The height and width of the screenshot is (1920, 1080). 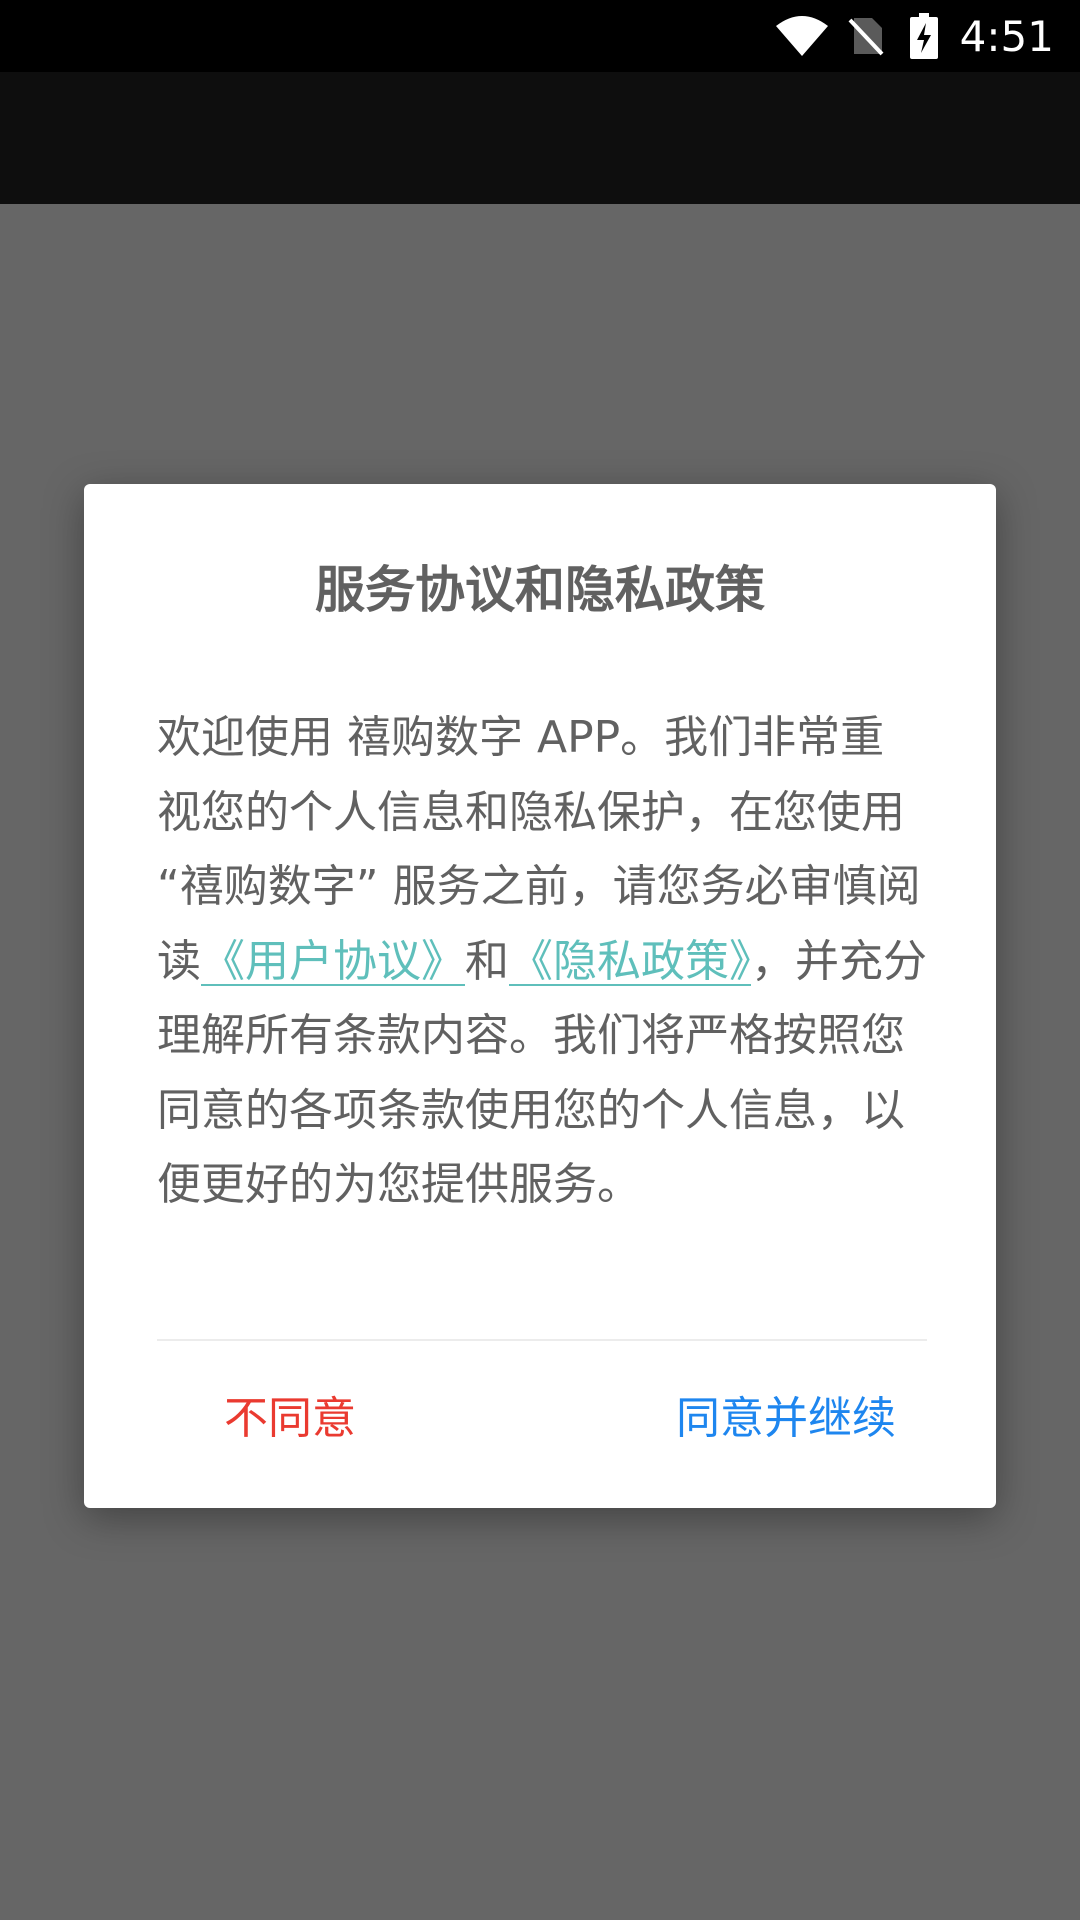 What do you see at coordinates (1006, 36) in the screenshot?
I see `status-clock: 4:51` at bounding box center [1006, 36].